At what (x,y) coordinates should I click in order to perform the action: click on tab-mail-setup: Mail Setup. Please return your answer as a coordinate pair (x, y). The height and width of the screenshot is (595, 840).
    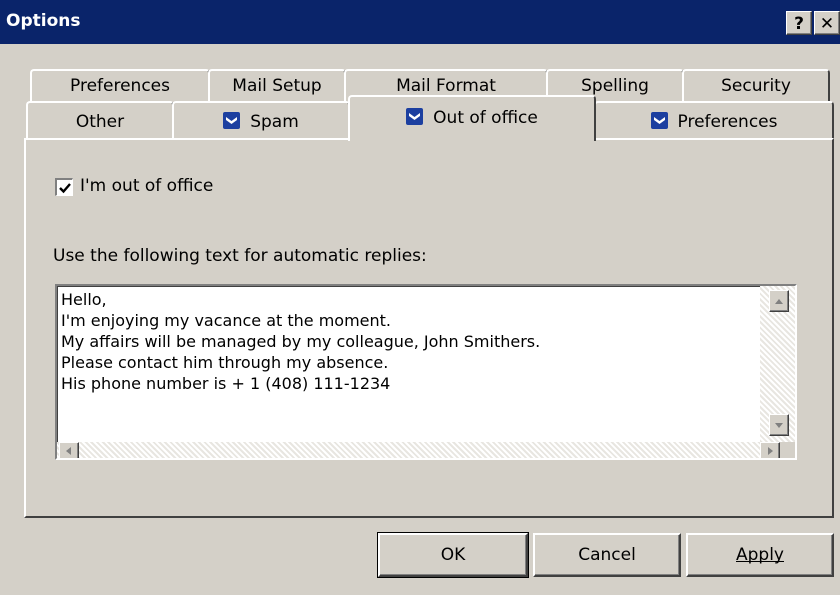
    Looking at the image, I should click on (277, 85).